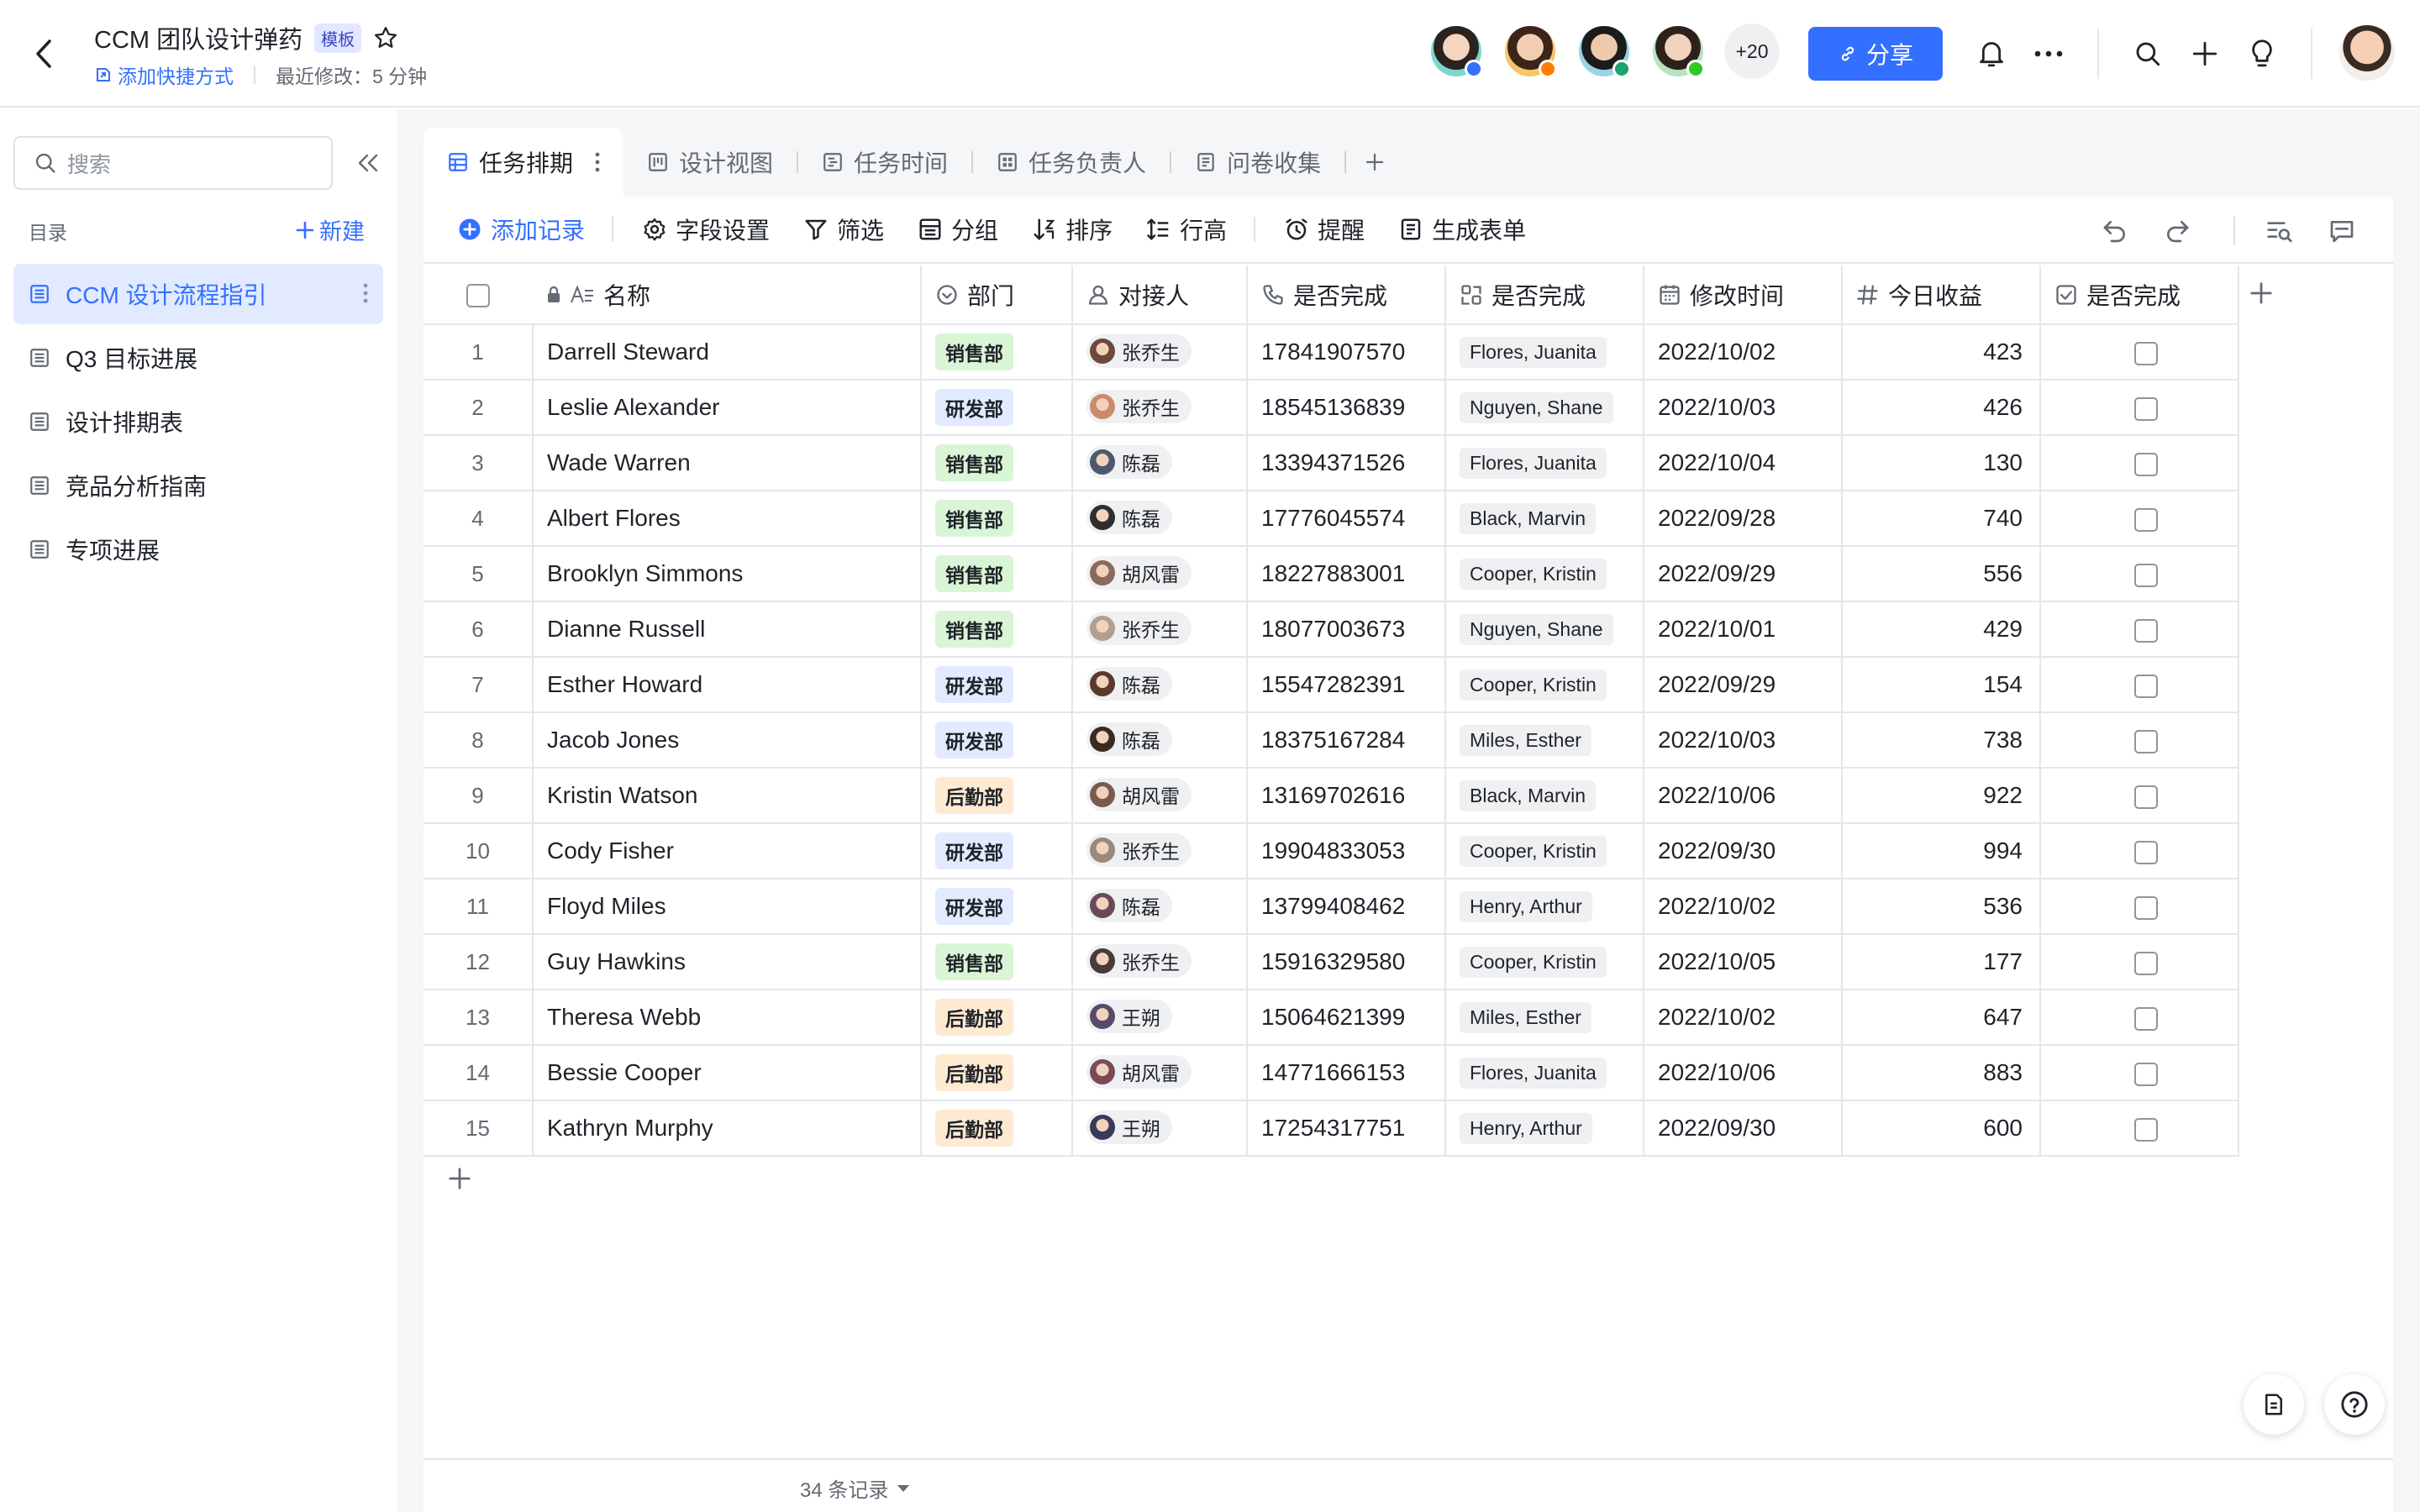 This screenshot has height=1512, width=2420. What do you see at coordinates (1346, 796) in the screenshot?
I see `phone-cell: 13169702616` at bounding box center [1346, 796].